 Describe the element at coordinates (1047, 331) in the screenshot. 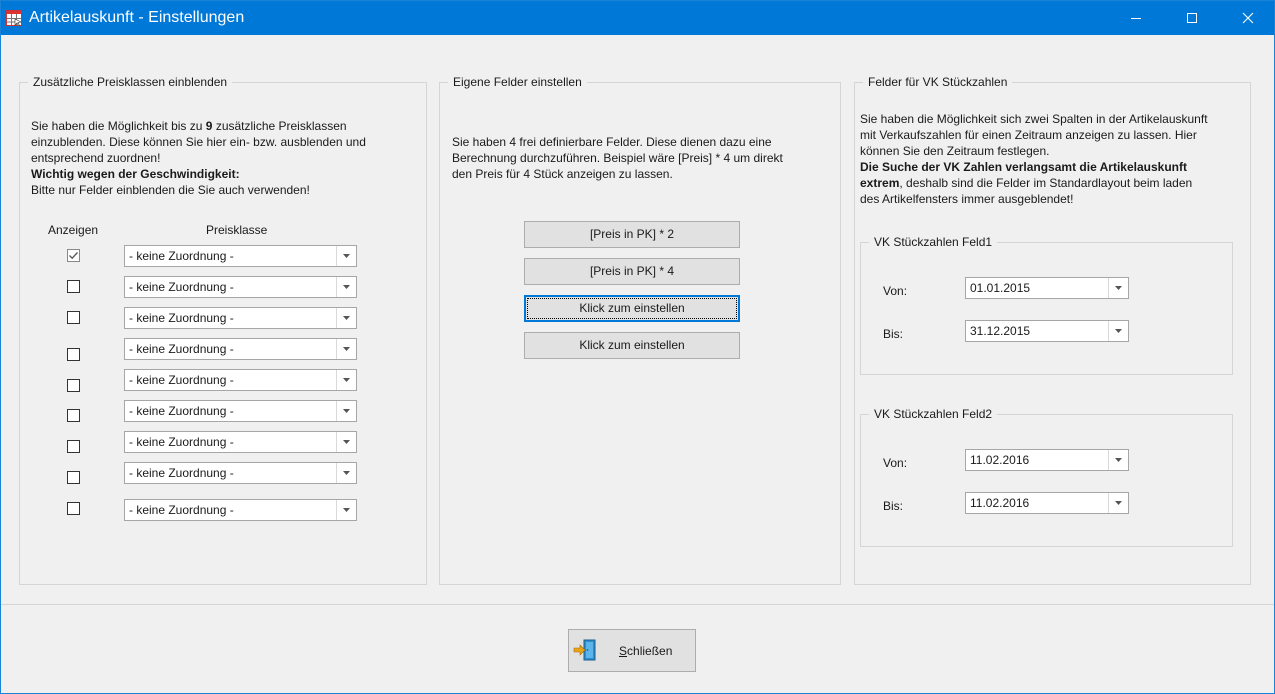

I see `vk-feld1-to-date: 31.12.2015` at that location.